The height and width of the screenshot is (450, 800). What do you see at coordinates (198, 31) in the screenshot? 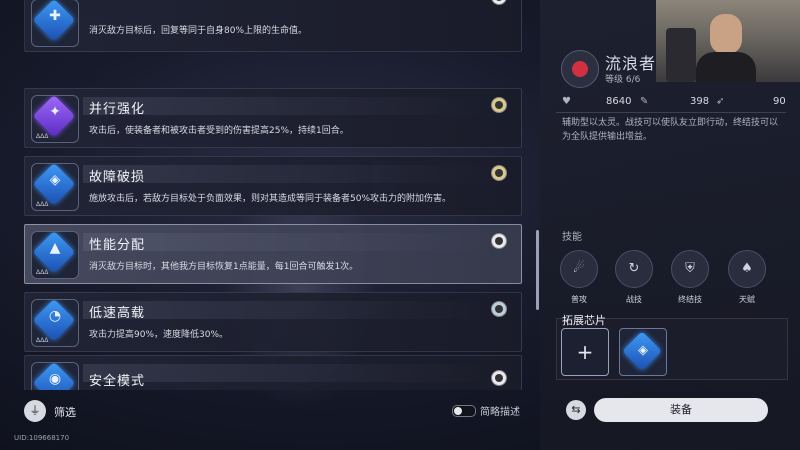
I see `chip-desc: 消灭敌方目标后，回复等同于自身80%上限的生命值。` at bounding box center [198, 31].